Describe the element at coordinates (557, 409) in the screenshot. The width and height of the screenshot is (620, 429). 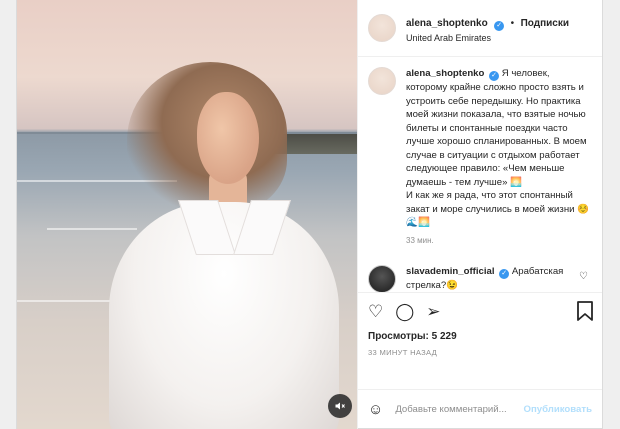
I see `publish-button: Опубликовать` at that location.